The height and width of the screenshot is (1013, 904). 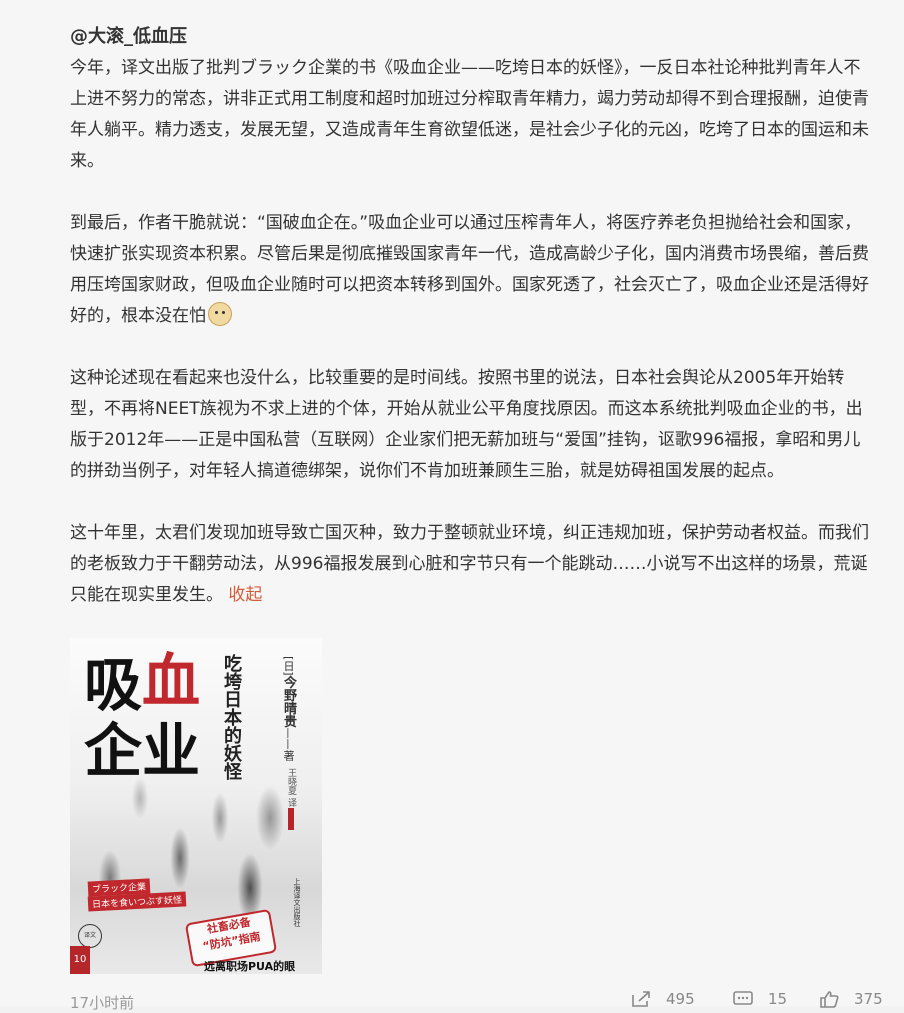 I want to click on book-author-name: 今野晴贵, so click(x=288, y=701).